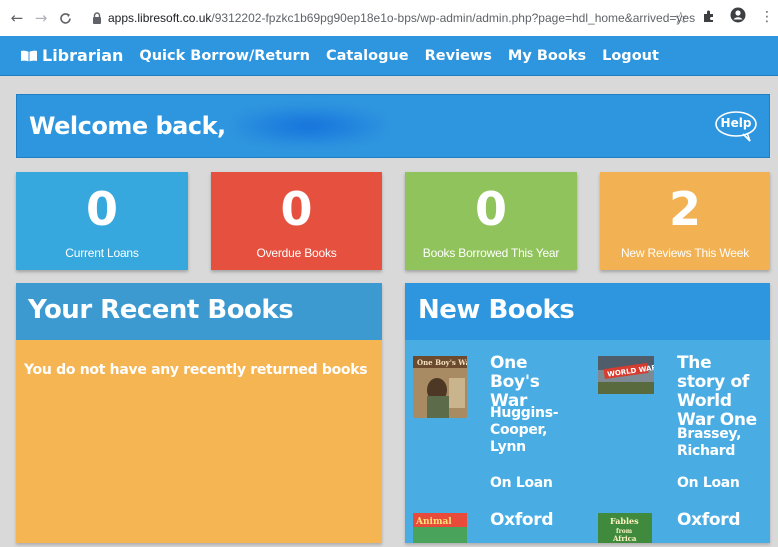 The width and height of the screenshot is (778, 547). I want to click on brand-label: Librarian, so click(83, 55).